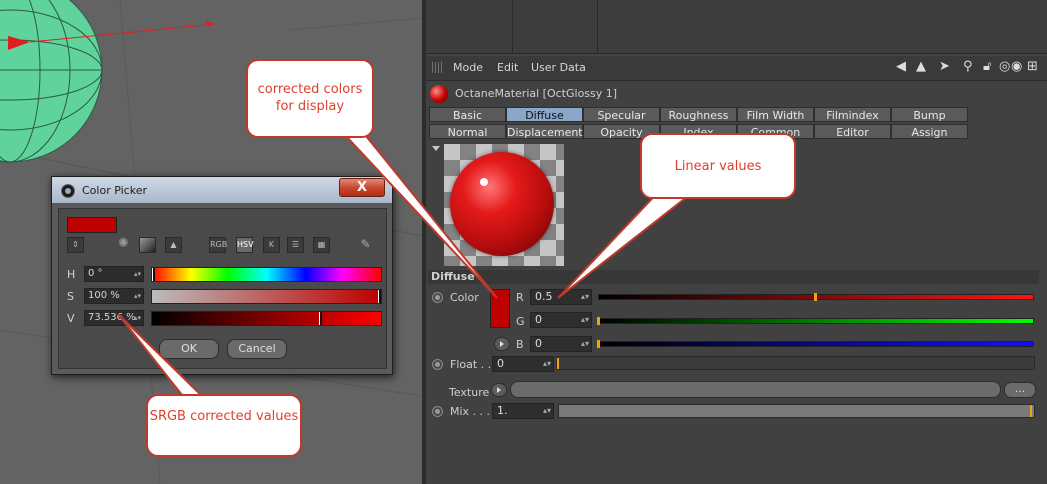  I want to click on callout-display-text: corrected colors for display, so click(310, 98).